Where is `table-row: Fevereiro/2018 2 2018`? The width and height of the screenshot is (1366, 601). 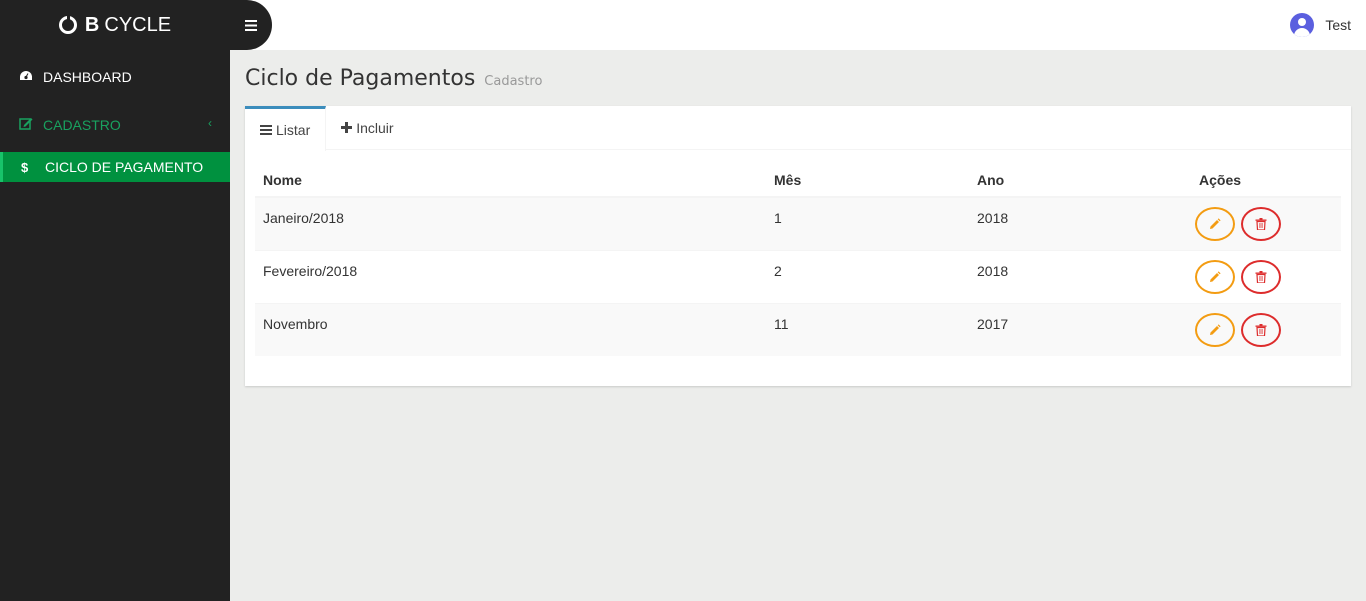 table-row: Fevereiro/2018 2 2018 is located at coordinates (798, 276).